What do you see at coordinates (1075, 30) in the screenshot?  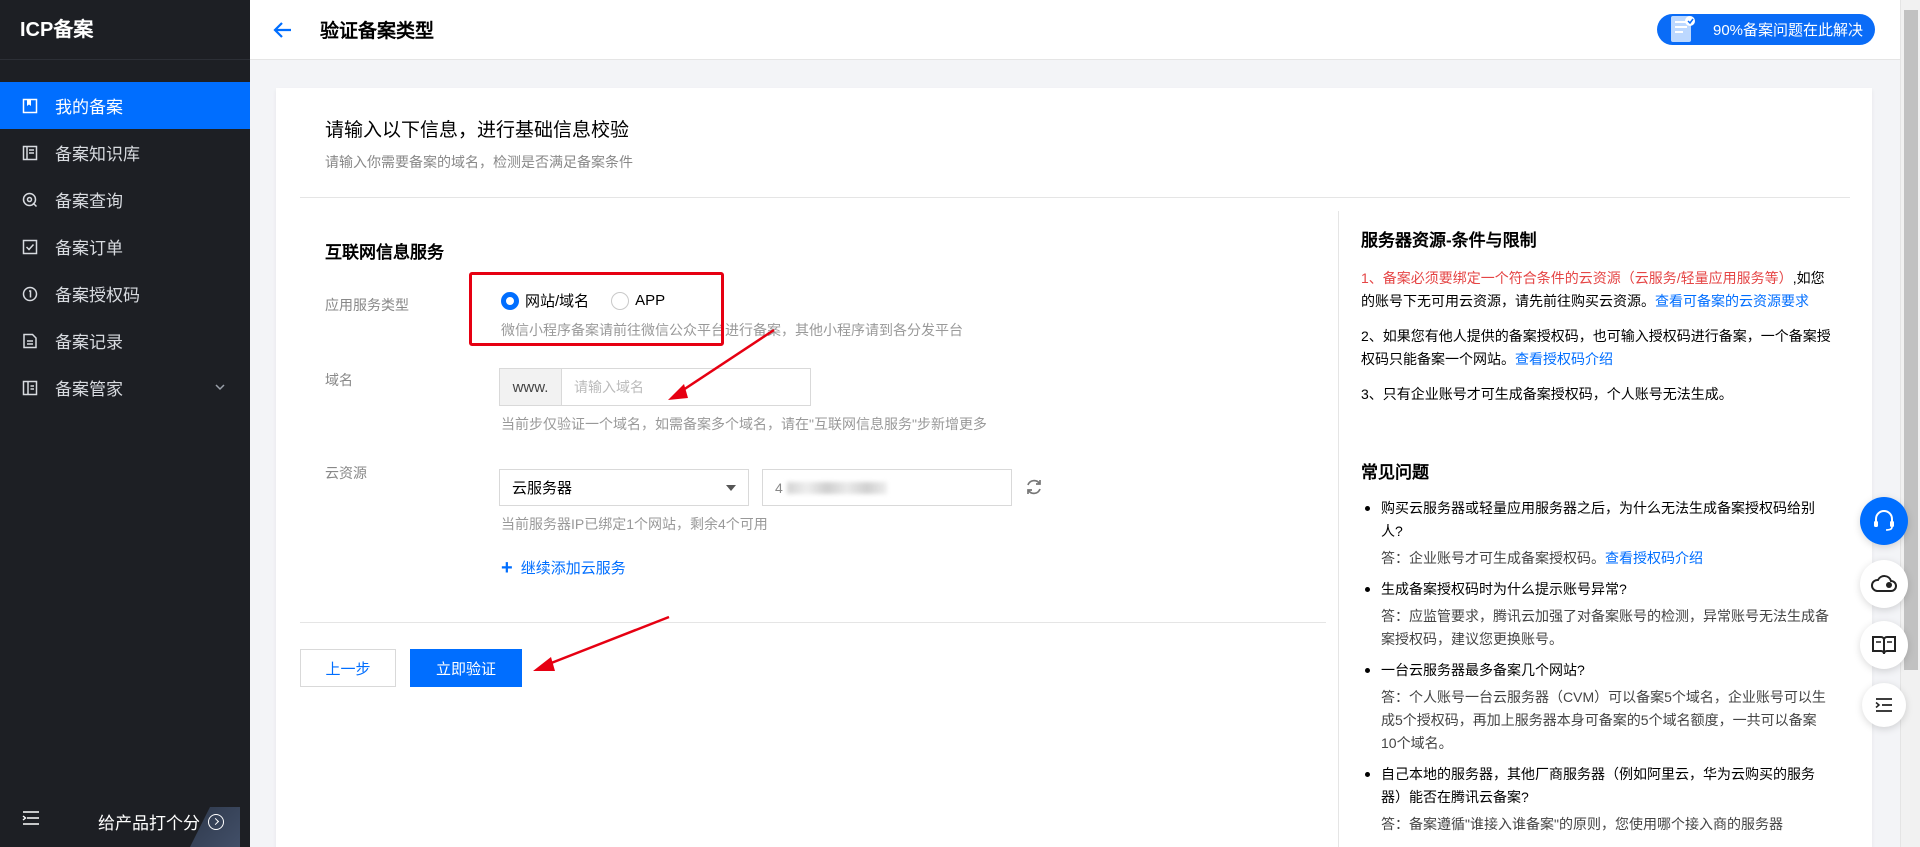 I see `page-header: 验证备案类型 90%备案问题在此解决` at bounding box center [1075, 30].